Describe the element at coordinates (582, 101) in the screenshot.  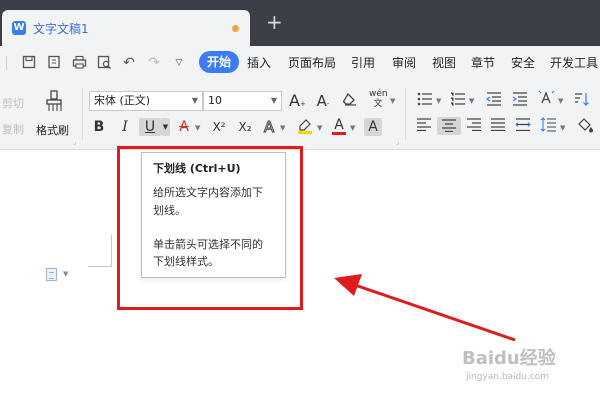
I see `sort-icon` at that location.